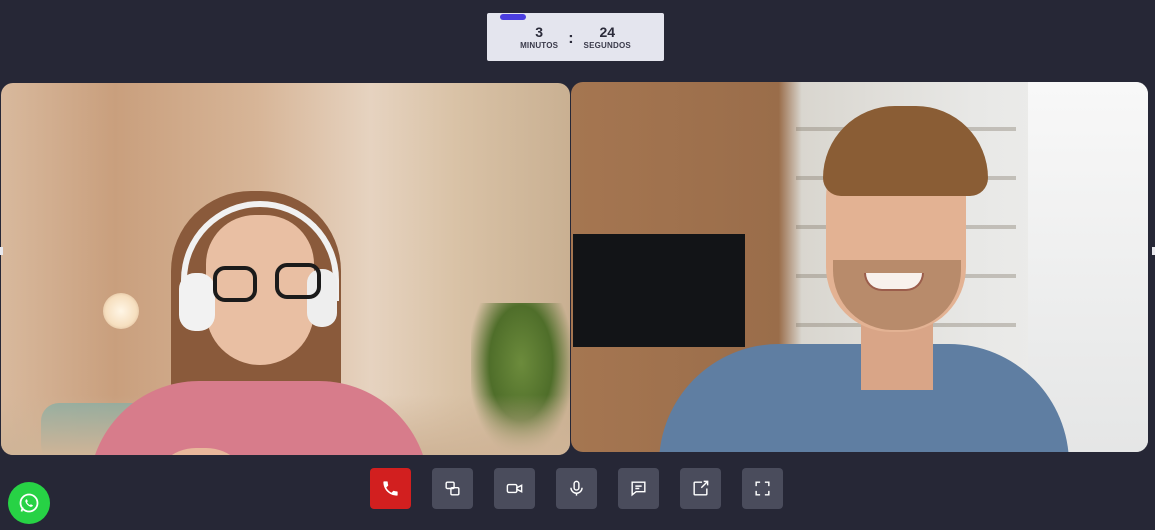  I want to click on call-controls-bar, so click(576, 488).